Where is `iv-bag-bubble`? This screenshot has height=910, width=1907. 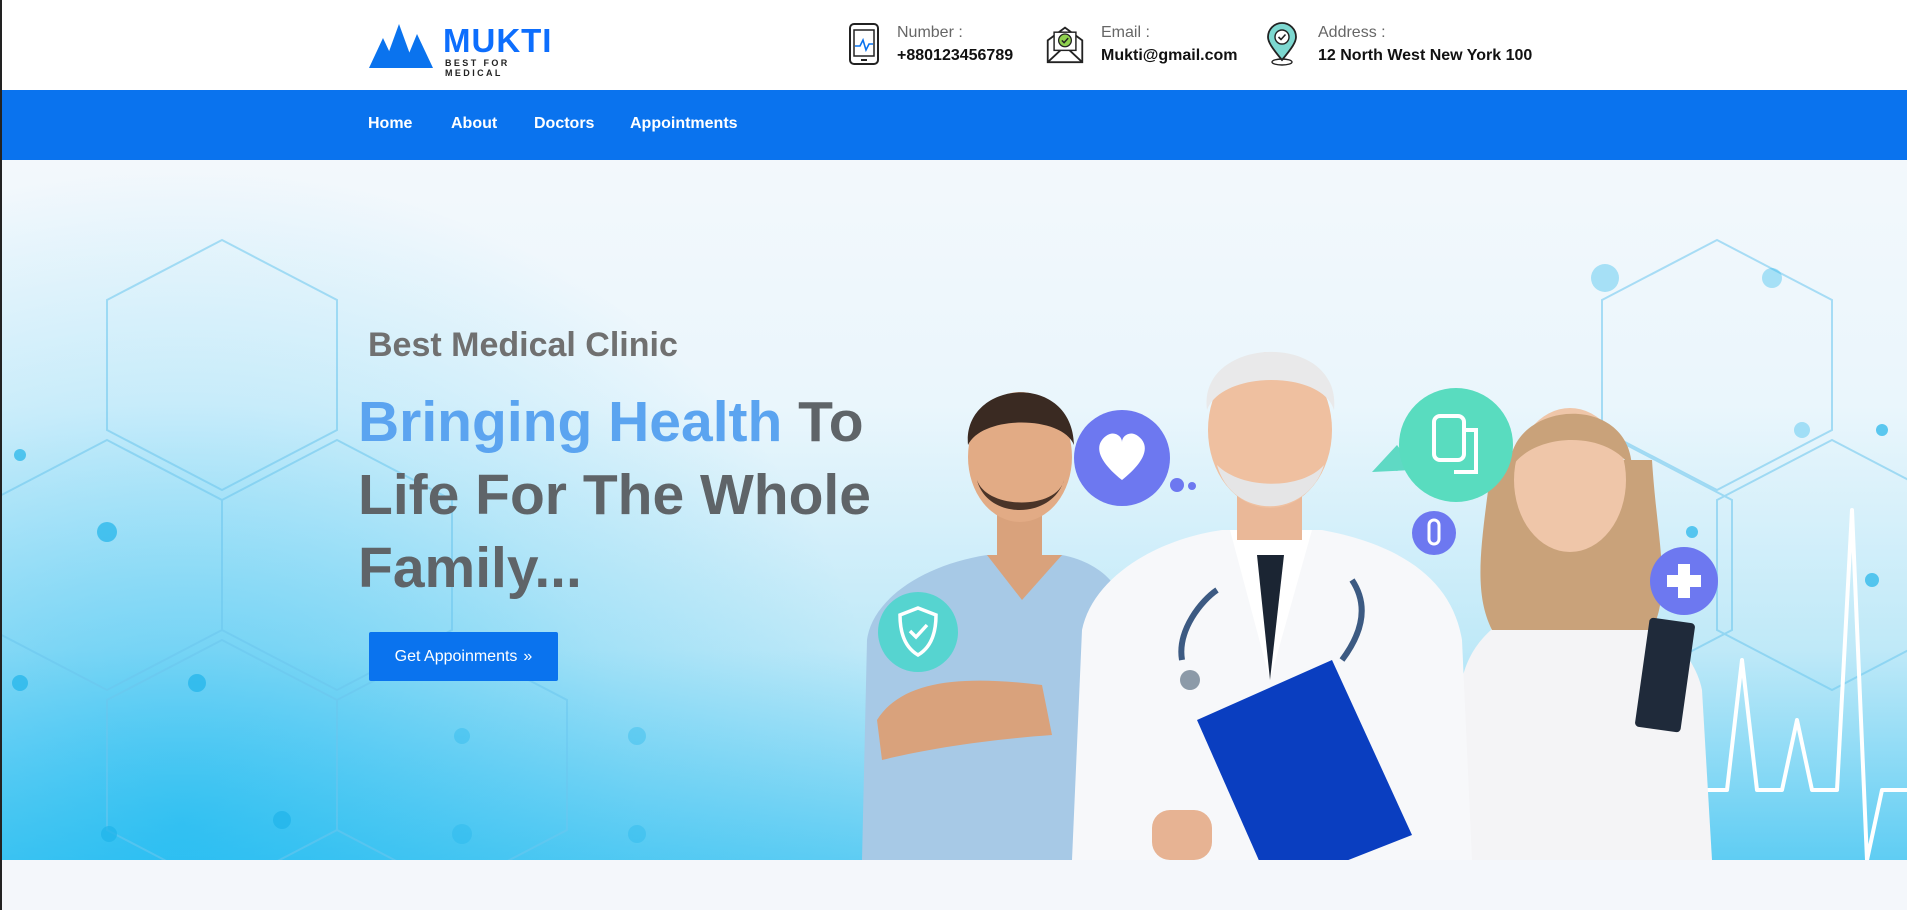
iv-bag-bubble is located at coordinates (1442, 445).